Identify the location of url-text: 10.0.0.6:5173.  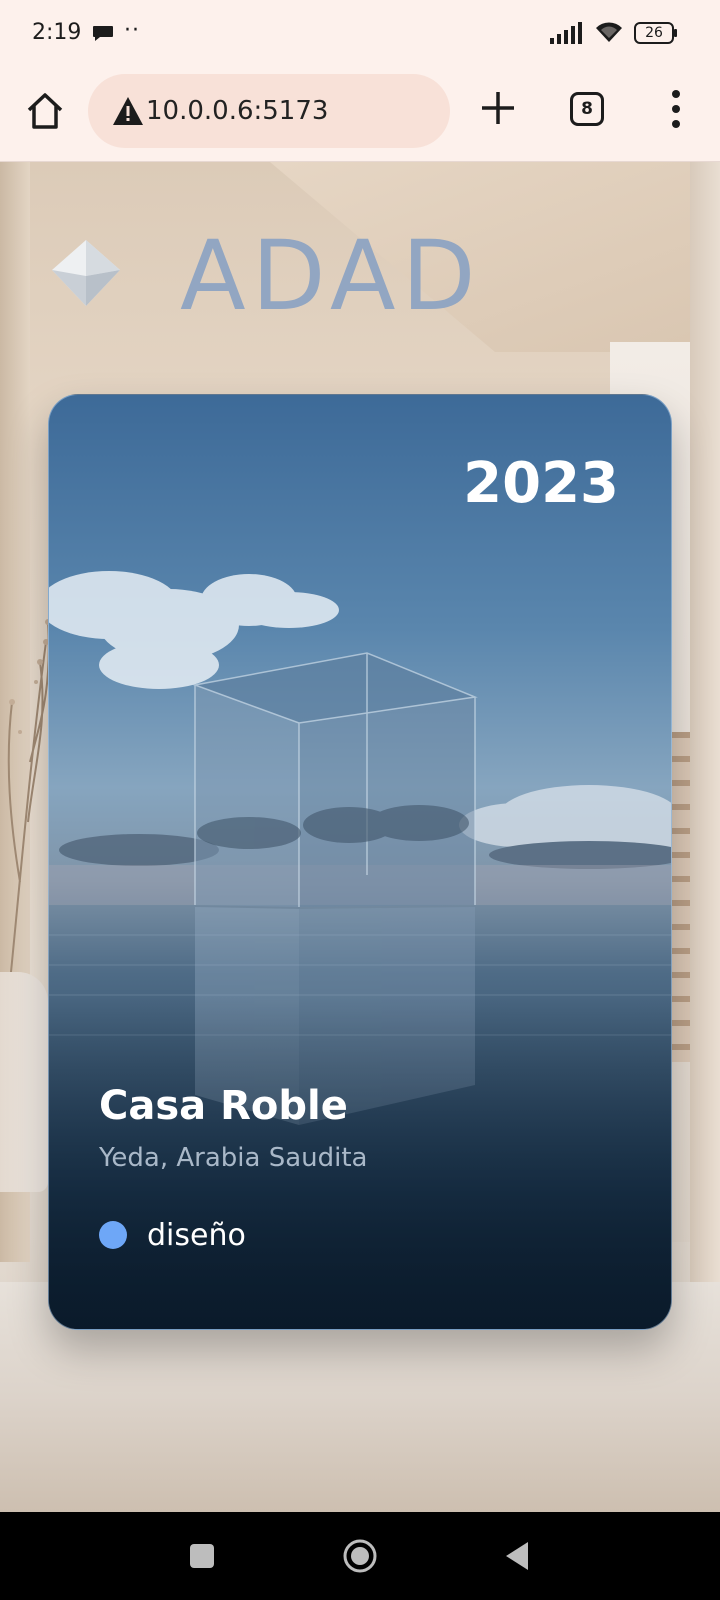
(237, 111).